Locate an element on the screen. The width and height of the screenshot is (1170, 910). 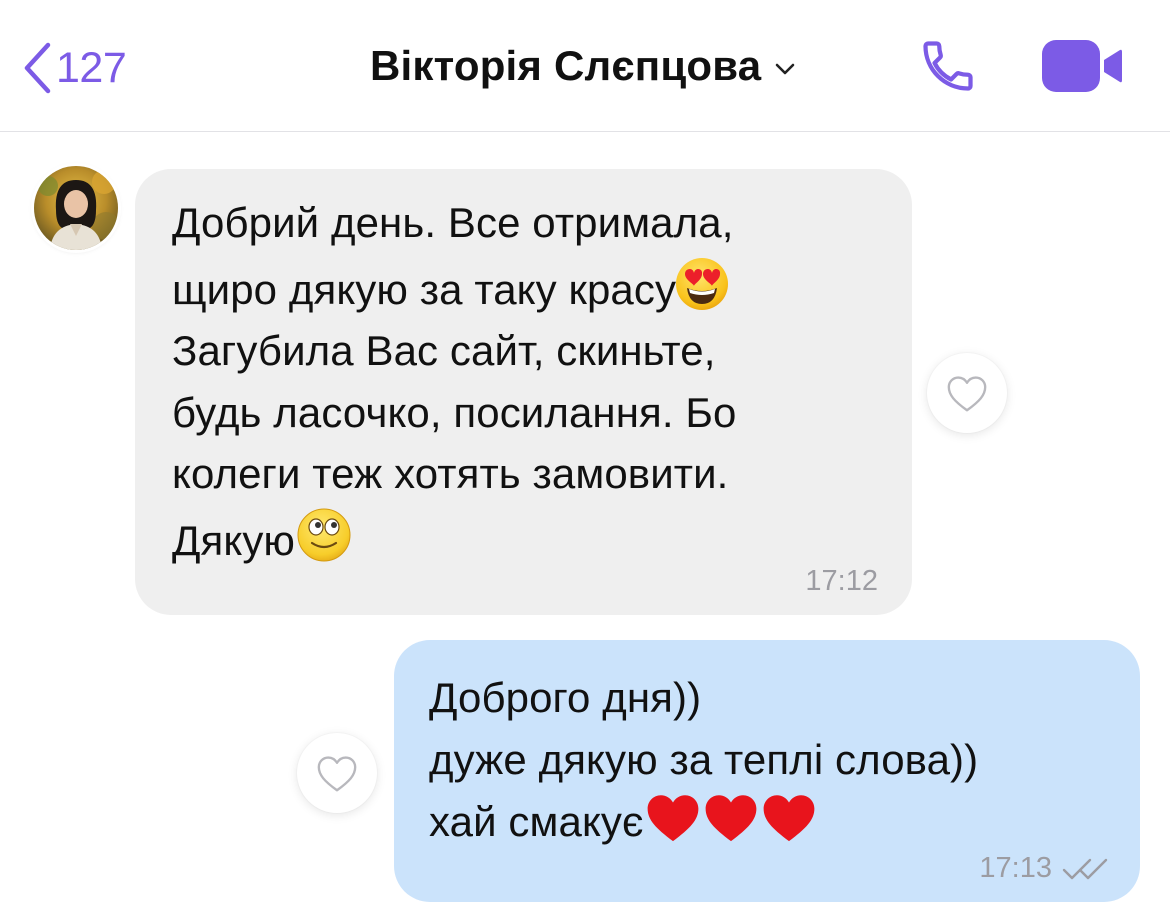
call-button is located at coordinates (948, 66).